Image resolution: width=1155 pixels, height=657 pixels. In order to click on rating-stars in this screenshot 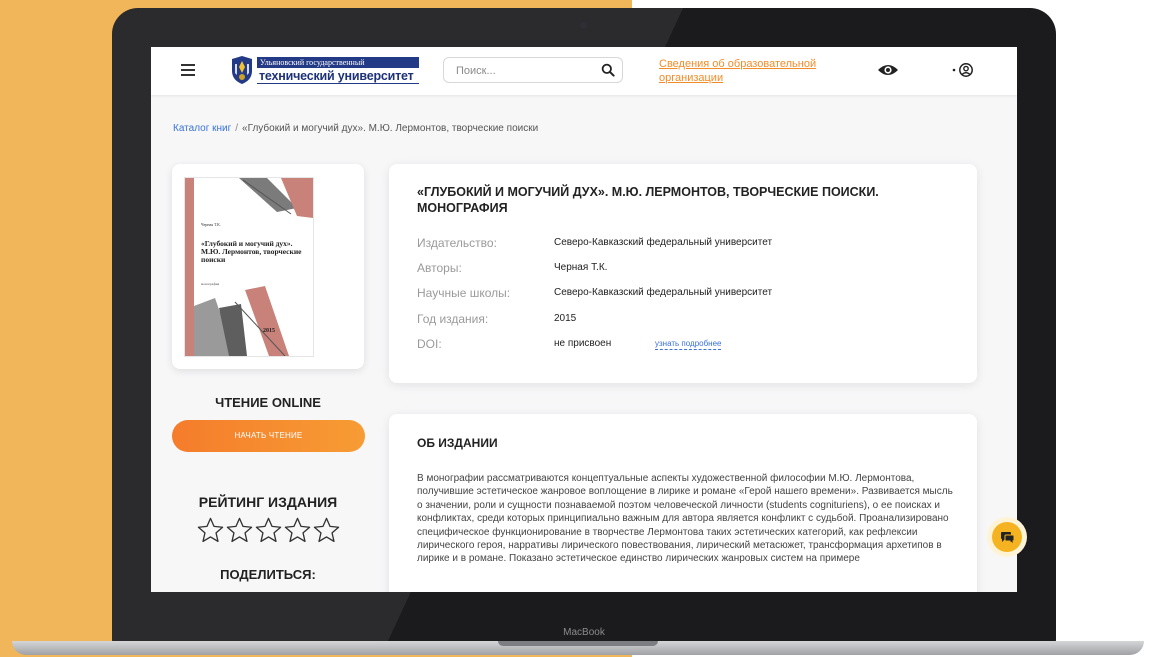, I will do `click(269, 531)`.